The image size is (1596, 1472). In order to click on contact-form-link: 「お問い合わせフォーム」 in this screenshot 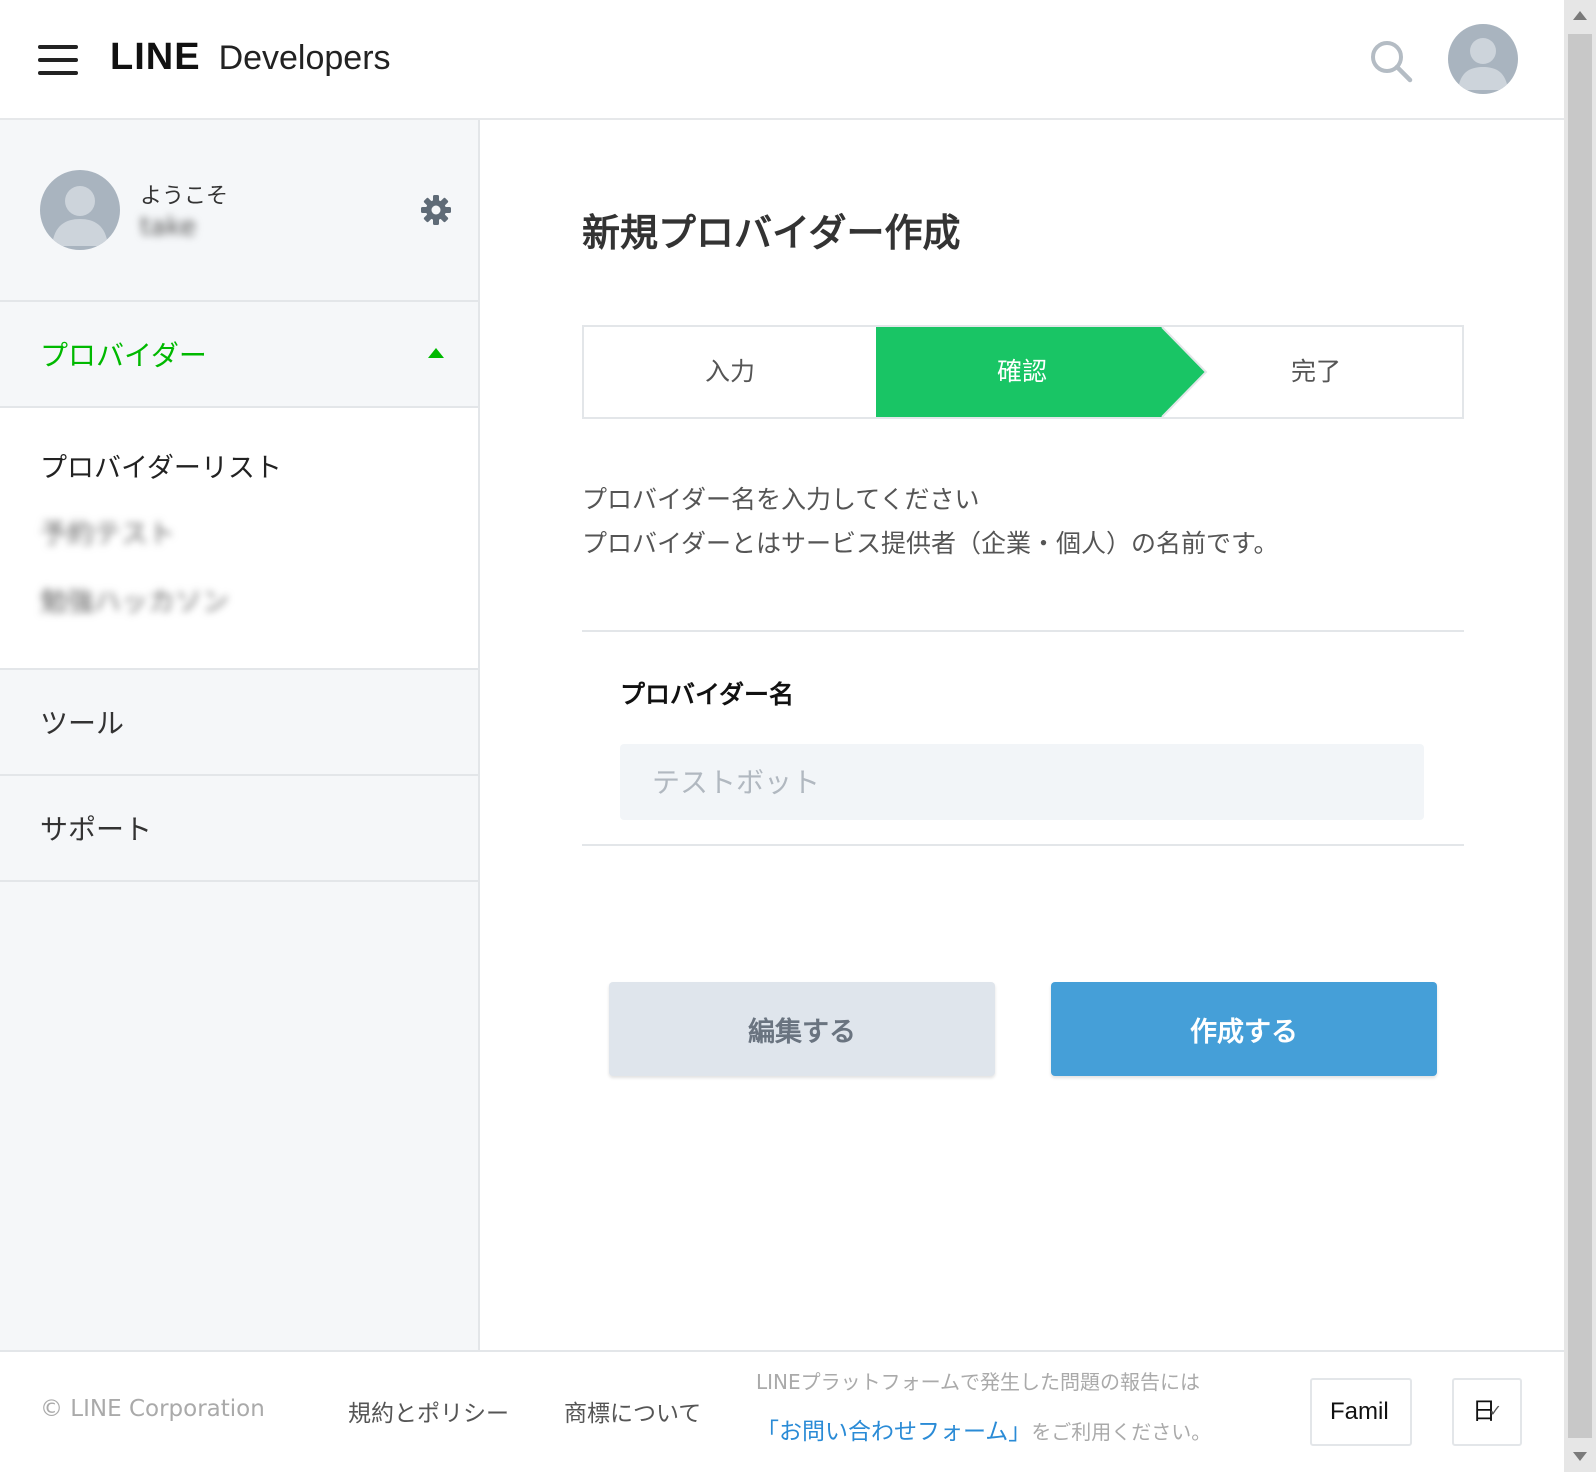, I will do `click(893, 1432)`.